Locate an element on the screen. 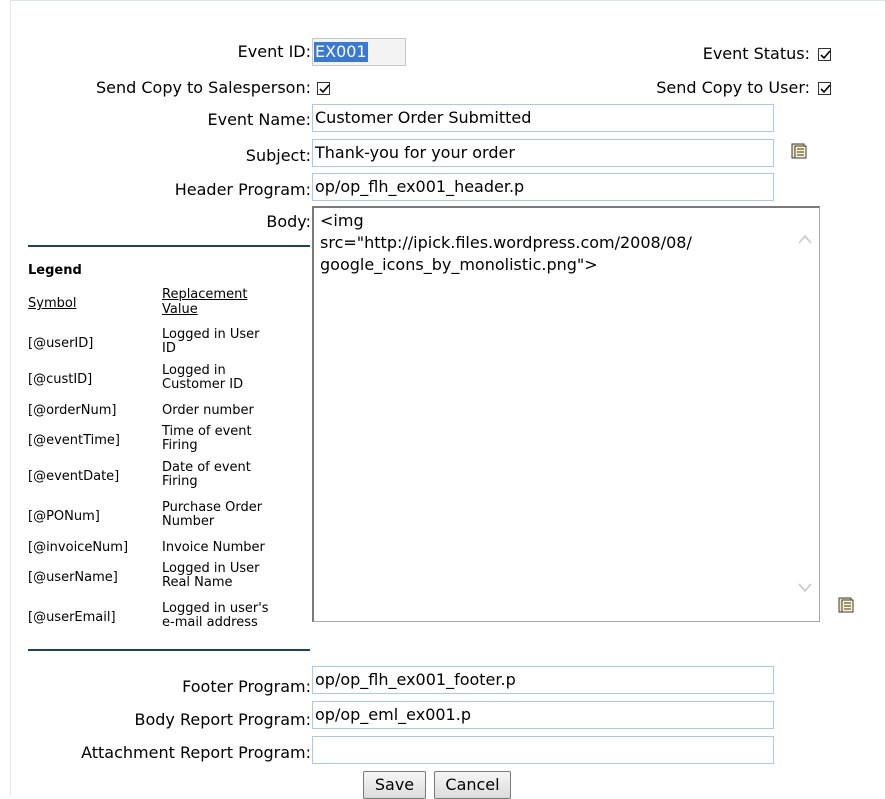 The height and width of the screenshot is (799, 885). event-status-checkbox is located at coordinates (824, 54).